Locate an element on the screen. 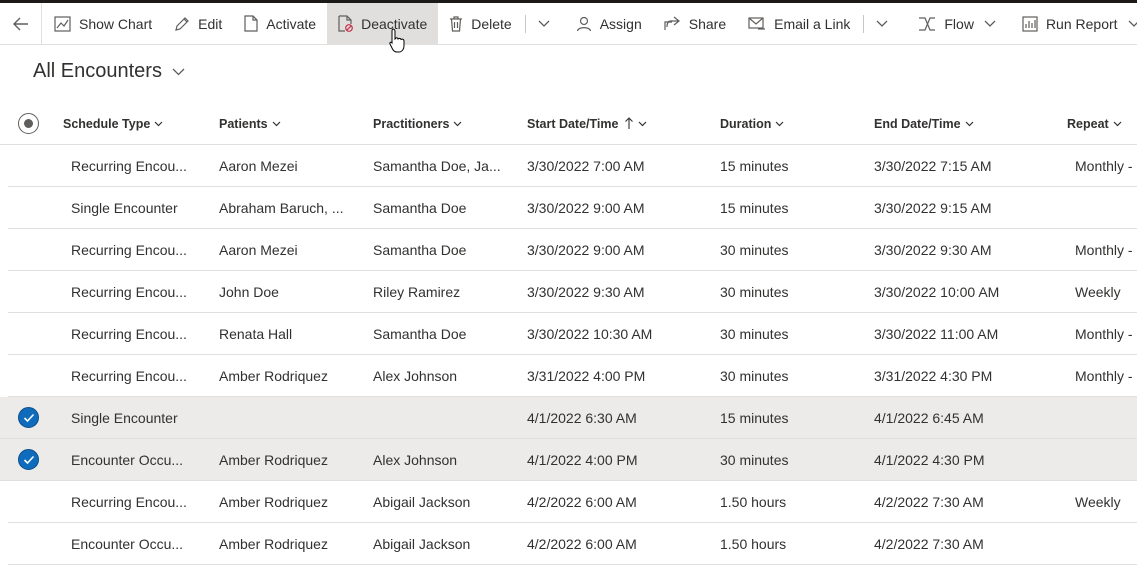 The image size is (1137, 567). column-label: Duration is located at coordinates (746, 123).